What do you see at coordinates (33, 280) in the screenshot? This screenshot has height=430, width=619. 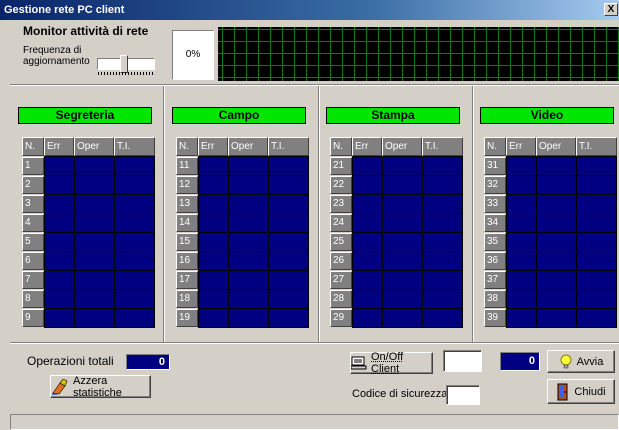 I see `row-number: 7` at bounding box center [33, 280].